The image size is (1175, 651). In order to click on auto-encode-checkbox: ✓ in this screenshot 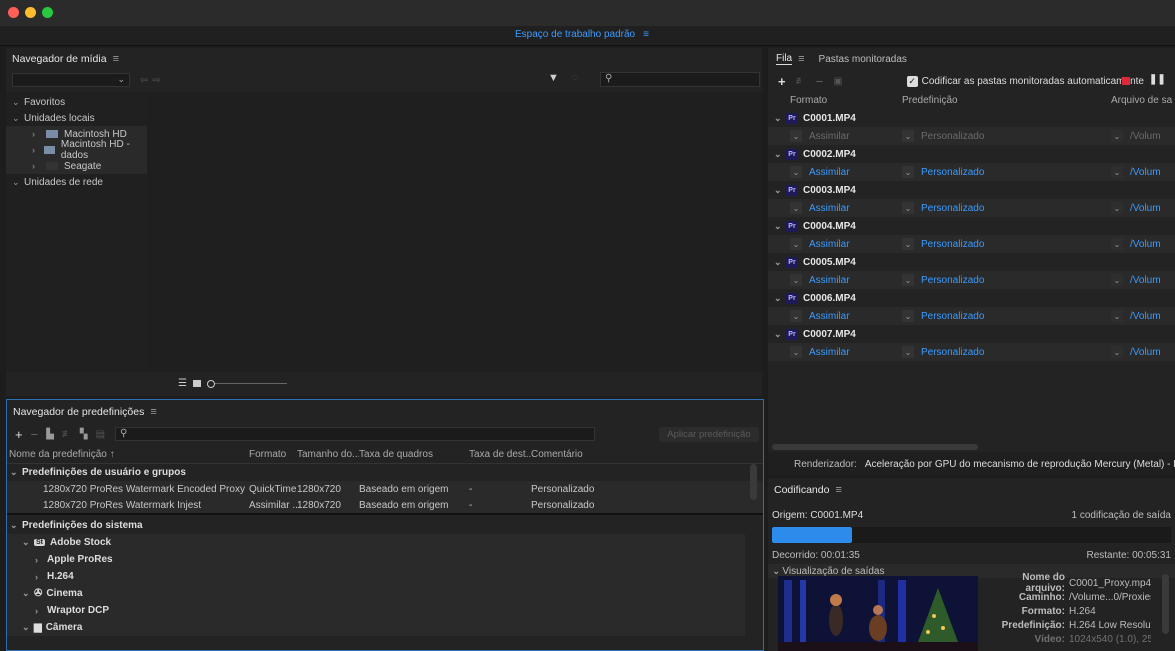, I will do `click(912, 81)`.